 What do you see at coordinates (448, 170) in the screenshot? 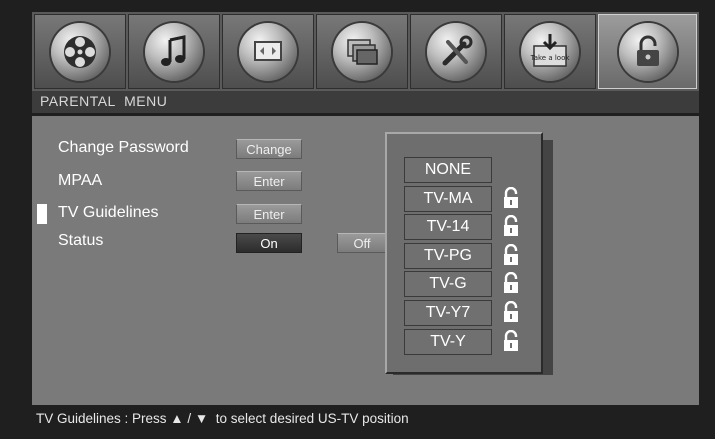
I see `rating-option: NONE` at bounding box center [448, 170].